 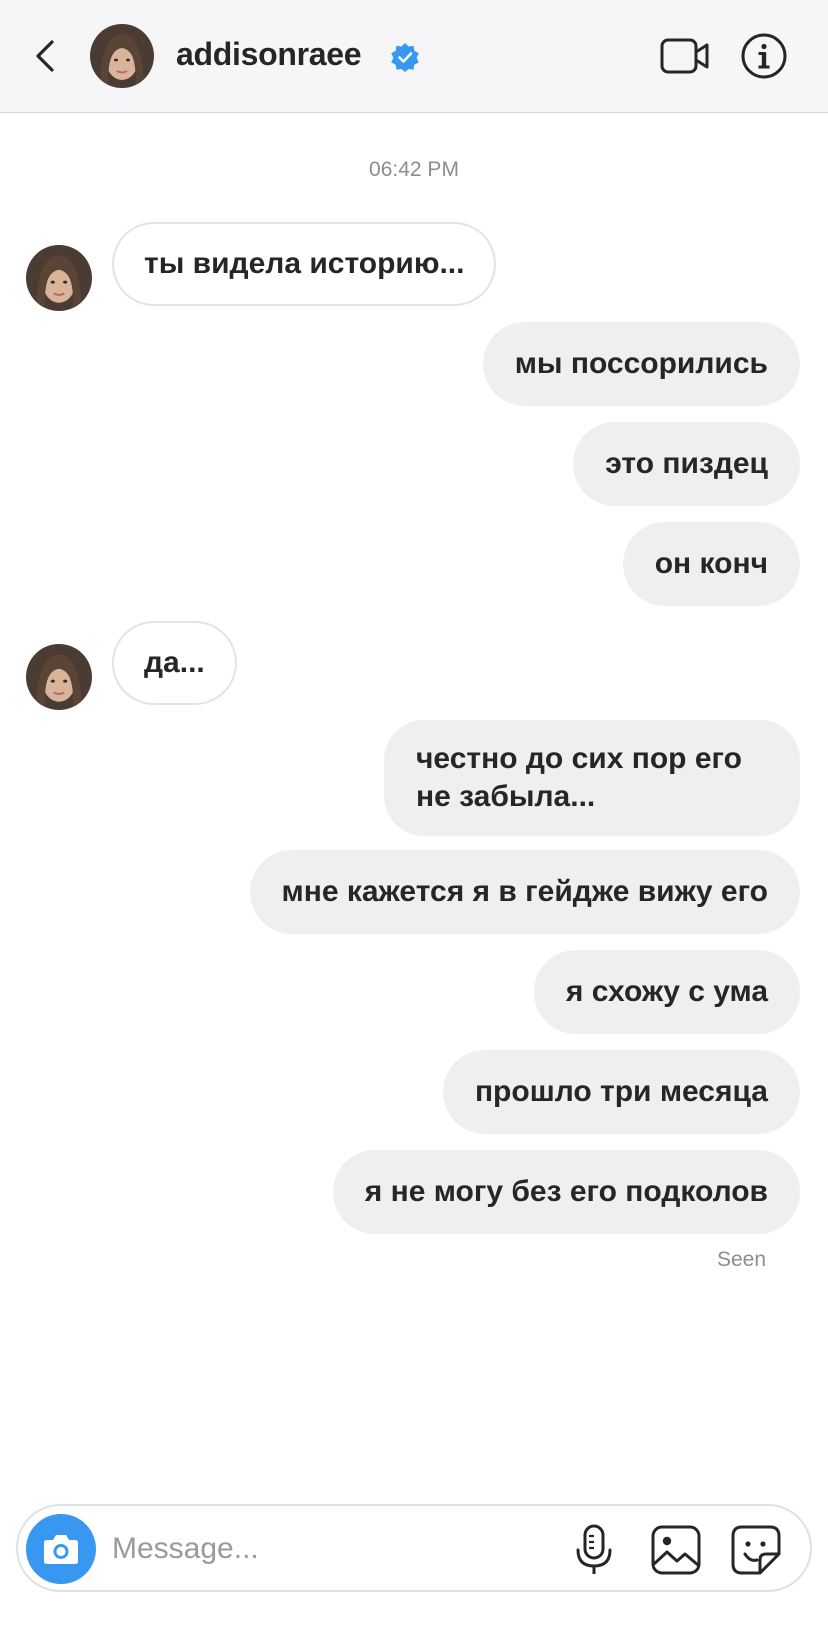 What do you see at coordinates (711, 564) in the screenshot?
I see `message-bubble-outgoing: он конч` at bounding box center [711, 564].